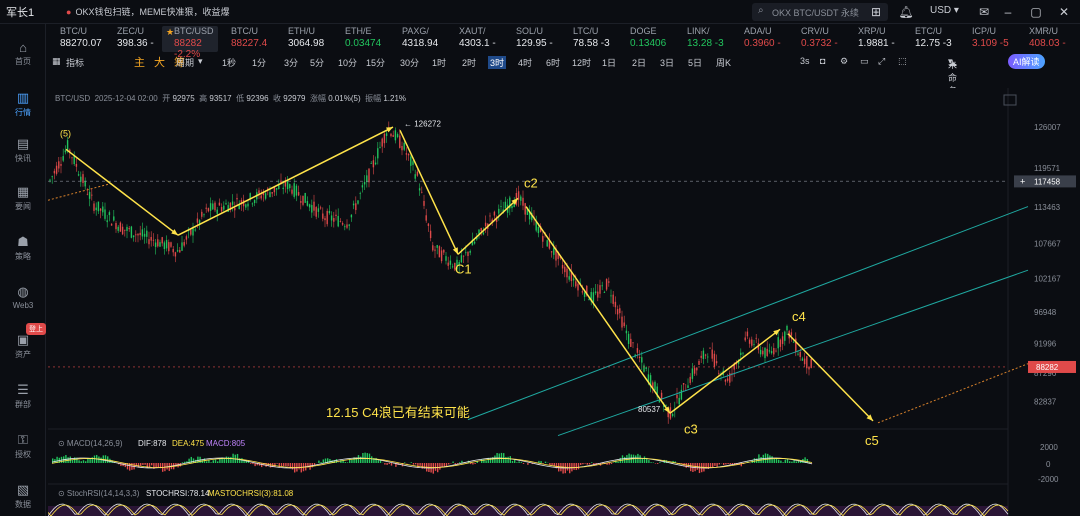  Describe the element at coordinates (170, 32) in the screenshot. I see `favorite-icon: ★` at that location.